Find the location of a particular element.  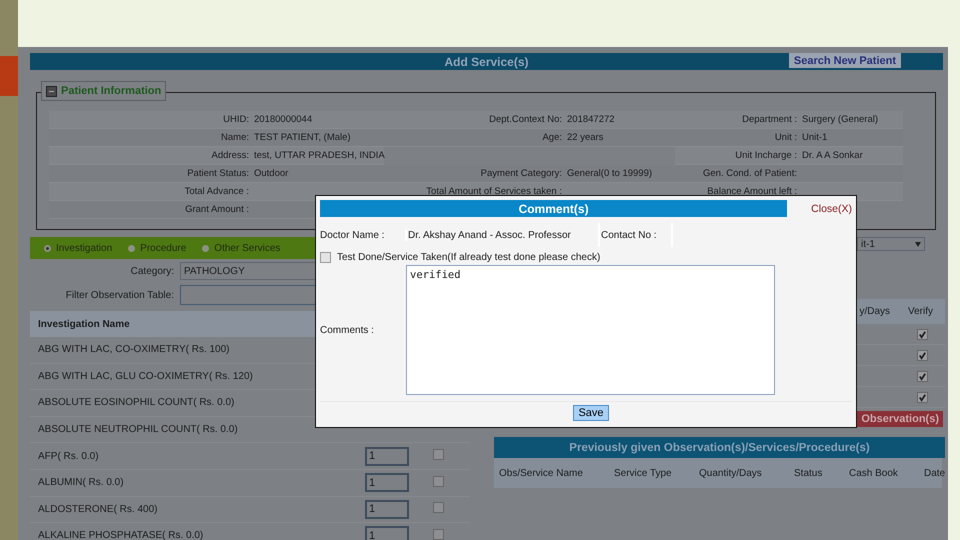

observation-button: Observation(s) is located at coordinates (900, 419).